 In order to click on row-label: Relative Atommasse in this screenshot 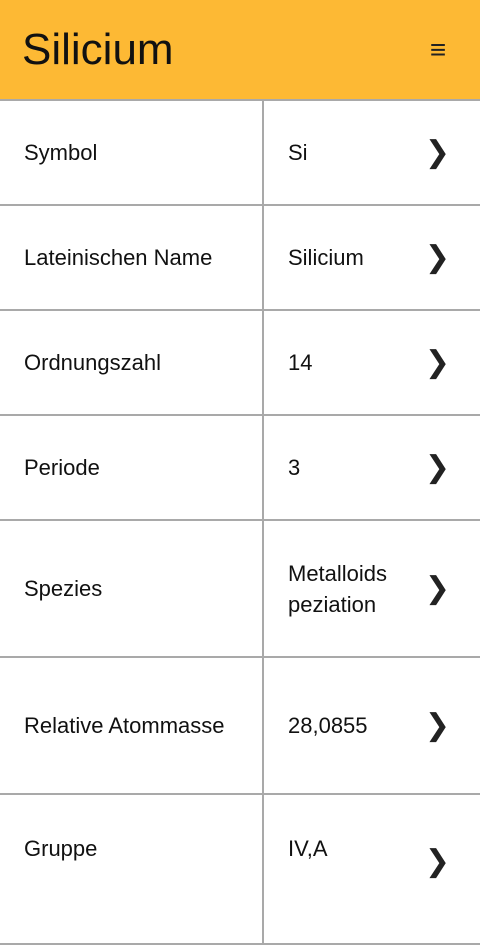, I will do `click(132, 725)`.